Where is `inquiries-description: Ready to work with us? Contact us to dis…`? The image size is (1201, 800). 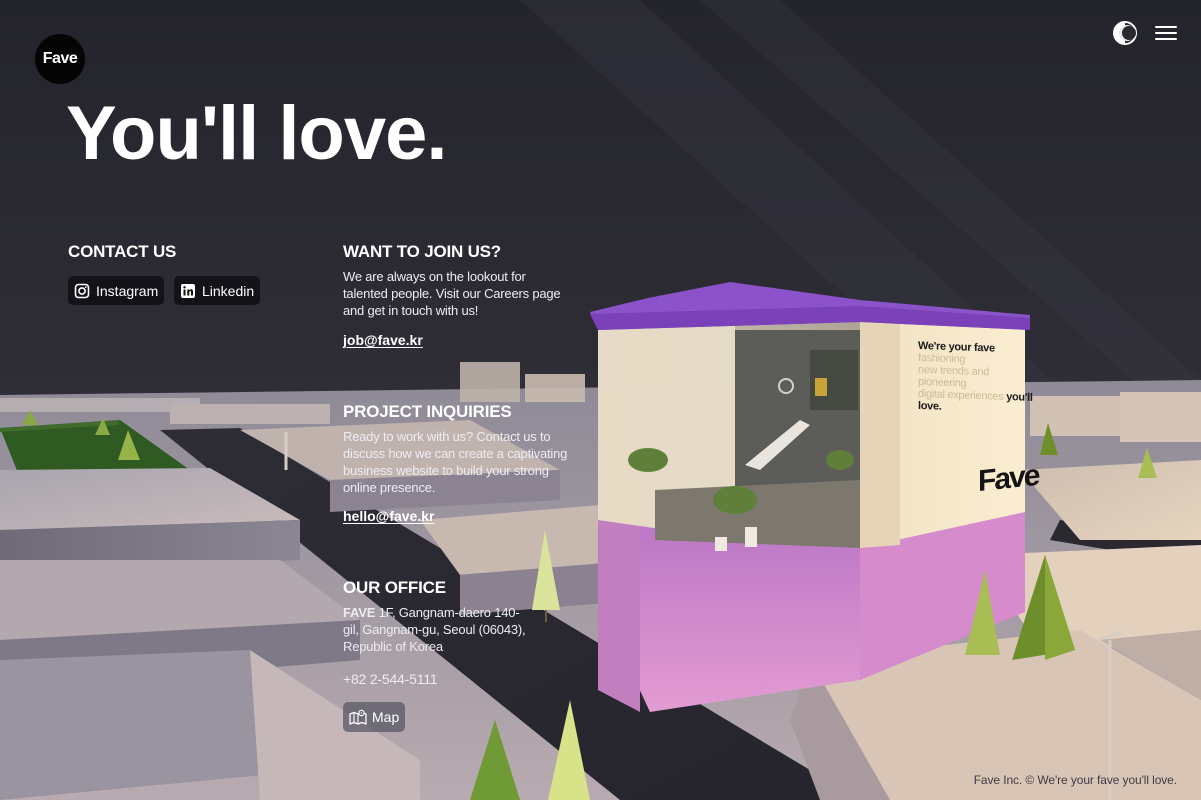 inquiries-description: Ready to work with us? Contact us to dis… is located at coordinates (458, 462).